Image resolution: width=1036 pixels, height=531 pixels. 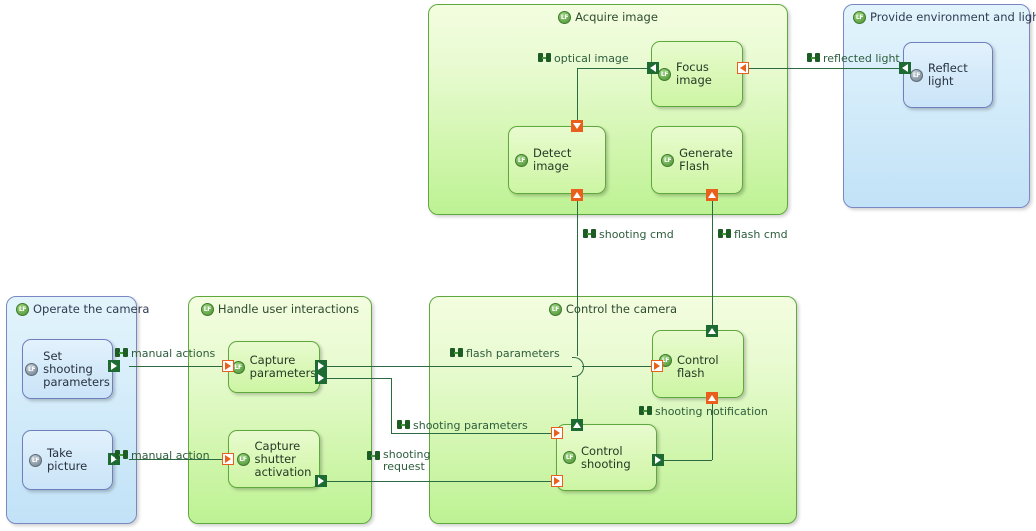 I want to click on port-control-shooting-out-shooting-notification, so click(x=658, y=460).